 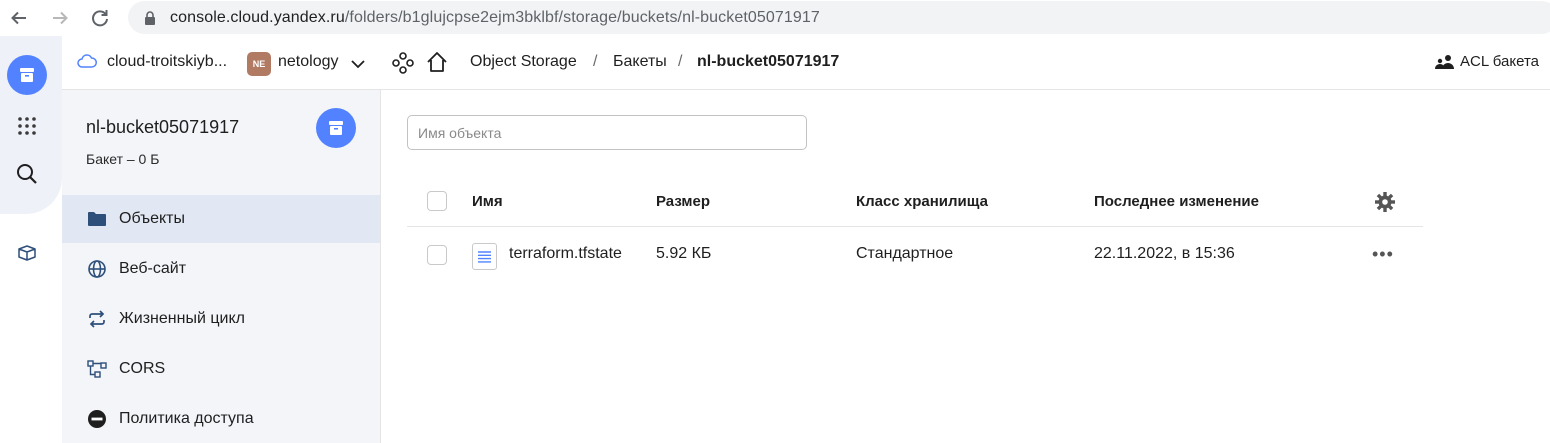 What do you see at coordinates (163, 127) in the screenshot?
I see `bucket-title: nl-bucket05071917` at bounding box center [163, 127].